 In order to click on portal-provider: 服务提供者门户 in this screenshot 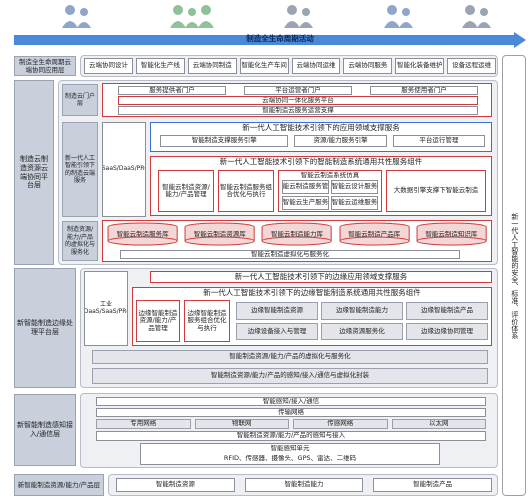, I will do `click(172, 90)`.